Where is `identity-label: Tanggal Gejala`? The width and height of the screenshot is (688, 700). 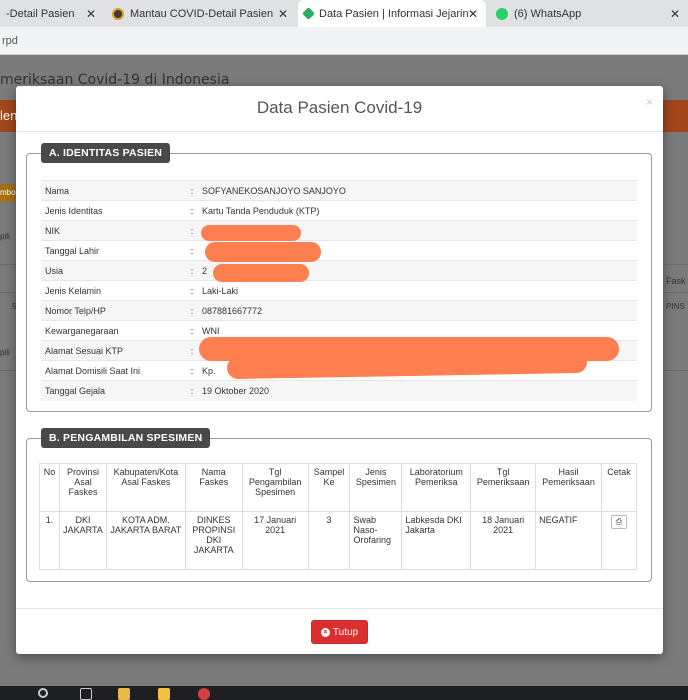
identity-label: Tanggal Gejala is located at coordinates (113, 390).